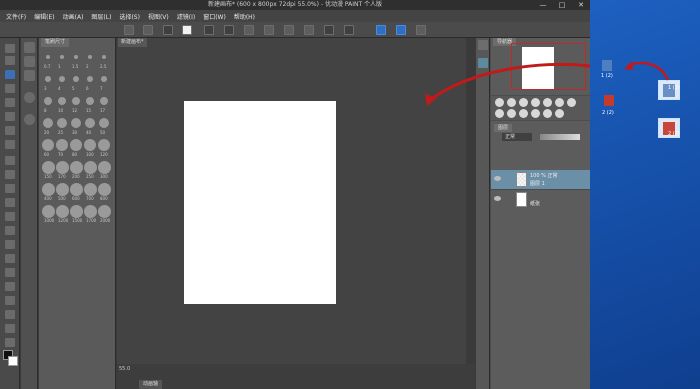  Describe the element at coordinates (10, 48) in the screenshot. I see `zoom-tool-icon` at that location.